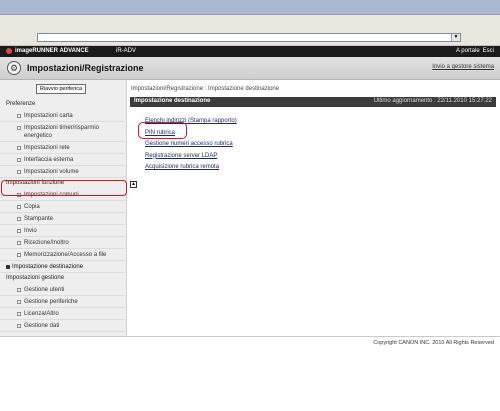 This screenshot has width=500, height=411. I want to click on sidebar-section-preferences: Preferenze, so click(21, 104).